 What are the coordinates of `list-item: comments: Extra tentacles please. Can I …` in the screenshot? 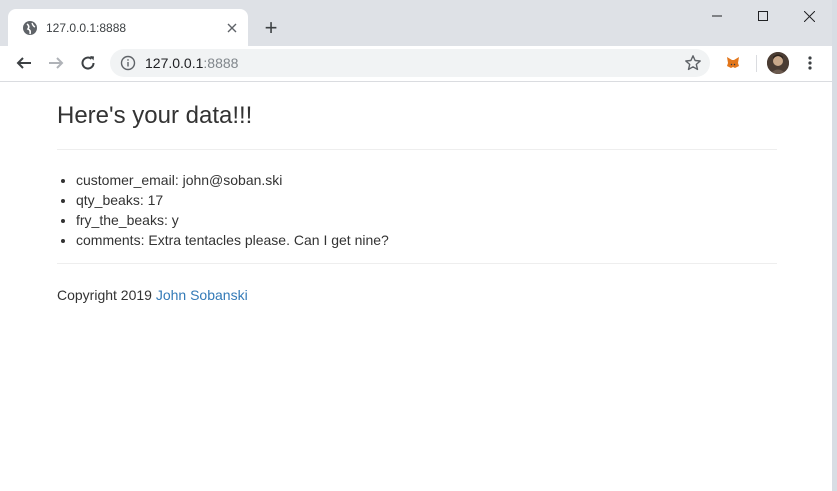 It's located at (426, 240).